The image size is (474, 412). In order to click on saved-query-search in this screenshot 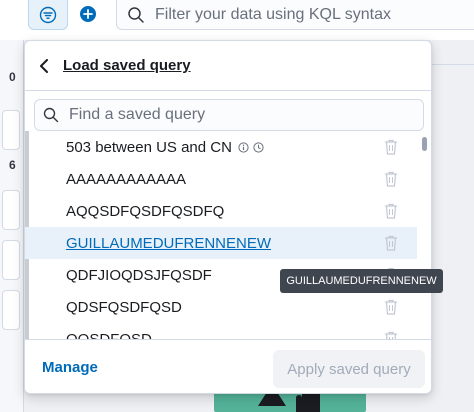, I will do `click(229, 115)`.